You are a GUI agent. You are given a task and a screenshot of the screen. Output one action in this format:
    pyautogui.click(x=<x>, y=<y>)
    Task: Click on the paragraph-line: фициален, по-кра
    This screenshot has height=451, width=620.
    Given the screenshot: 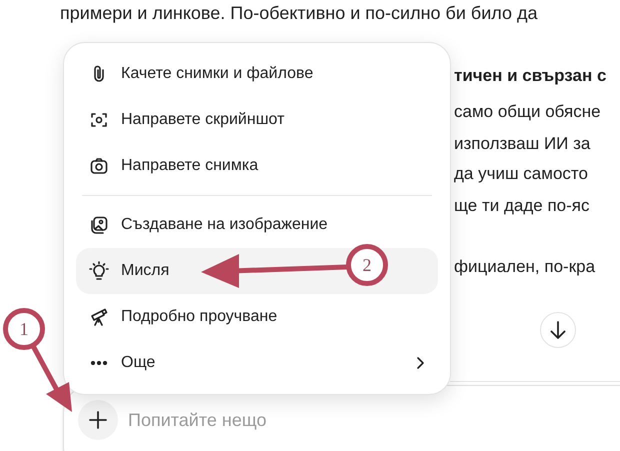 What is the action you would take?
    pyautogui.click(x=525, y=267)
    